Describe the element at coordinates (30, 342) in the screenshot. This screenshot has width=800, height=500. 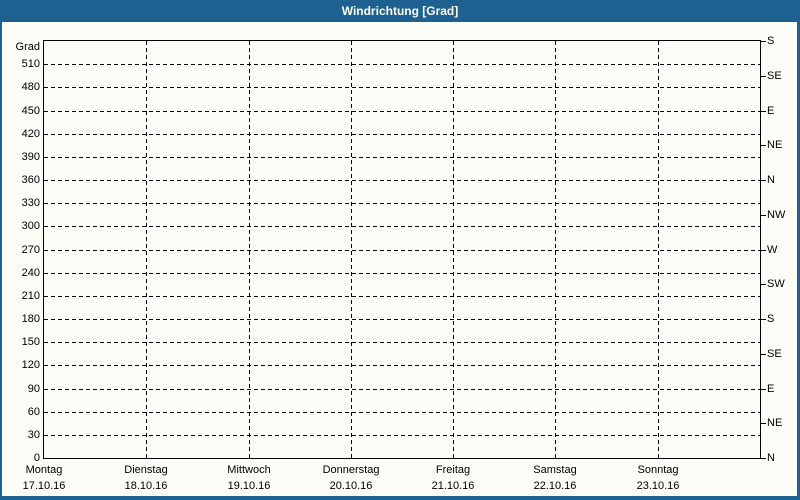
I see `y-axis-tick-label: 150` at that location.